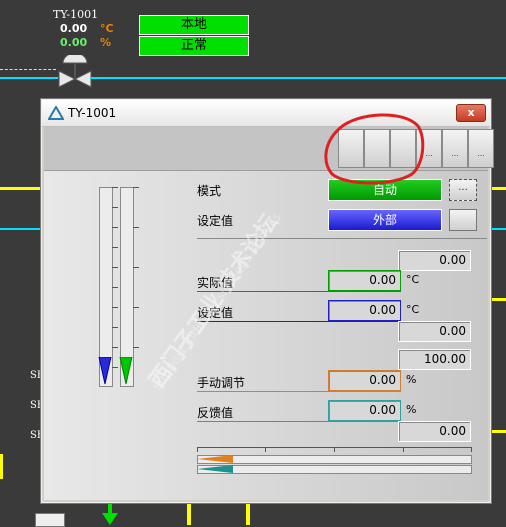  What do you see at coordinates (497, 229) in the screenshot?
I see `pipe-right` at bounding box center [497, 229].